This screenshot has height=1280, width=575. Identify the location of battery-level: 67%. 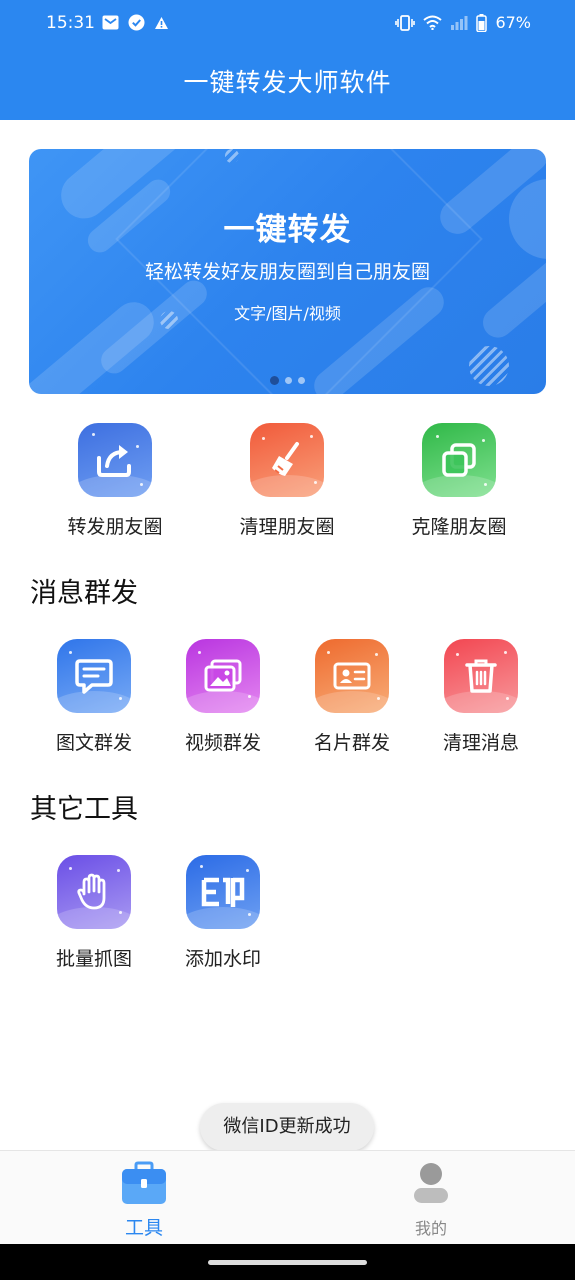
(513, 22).